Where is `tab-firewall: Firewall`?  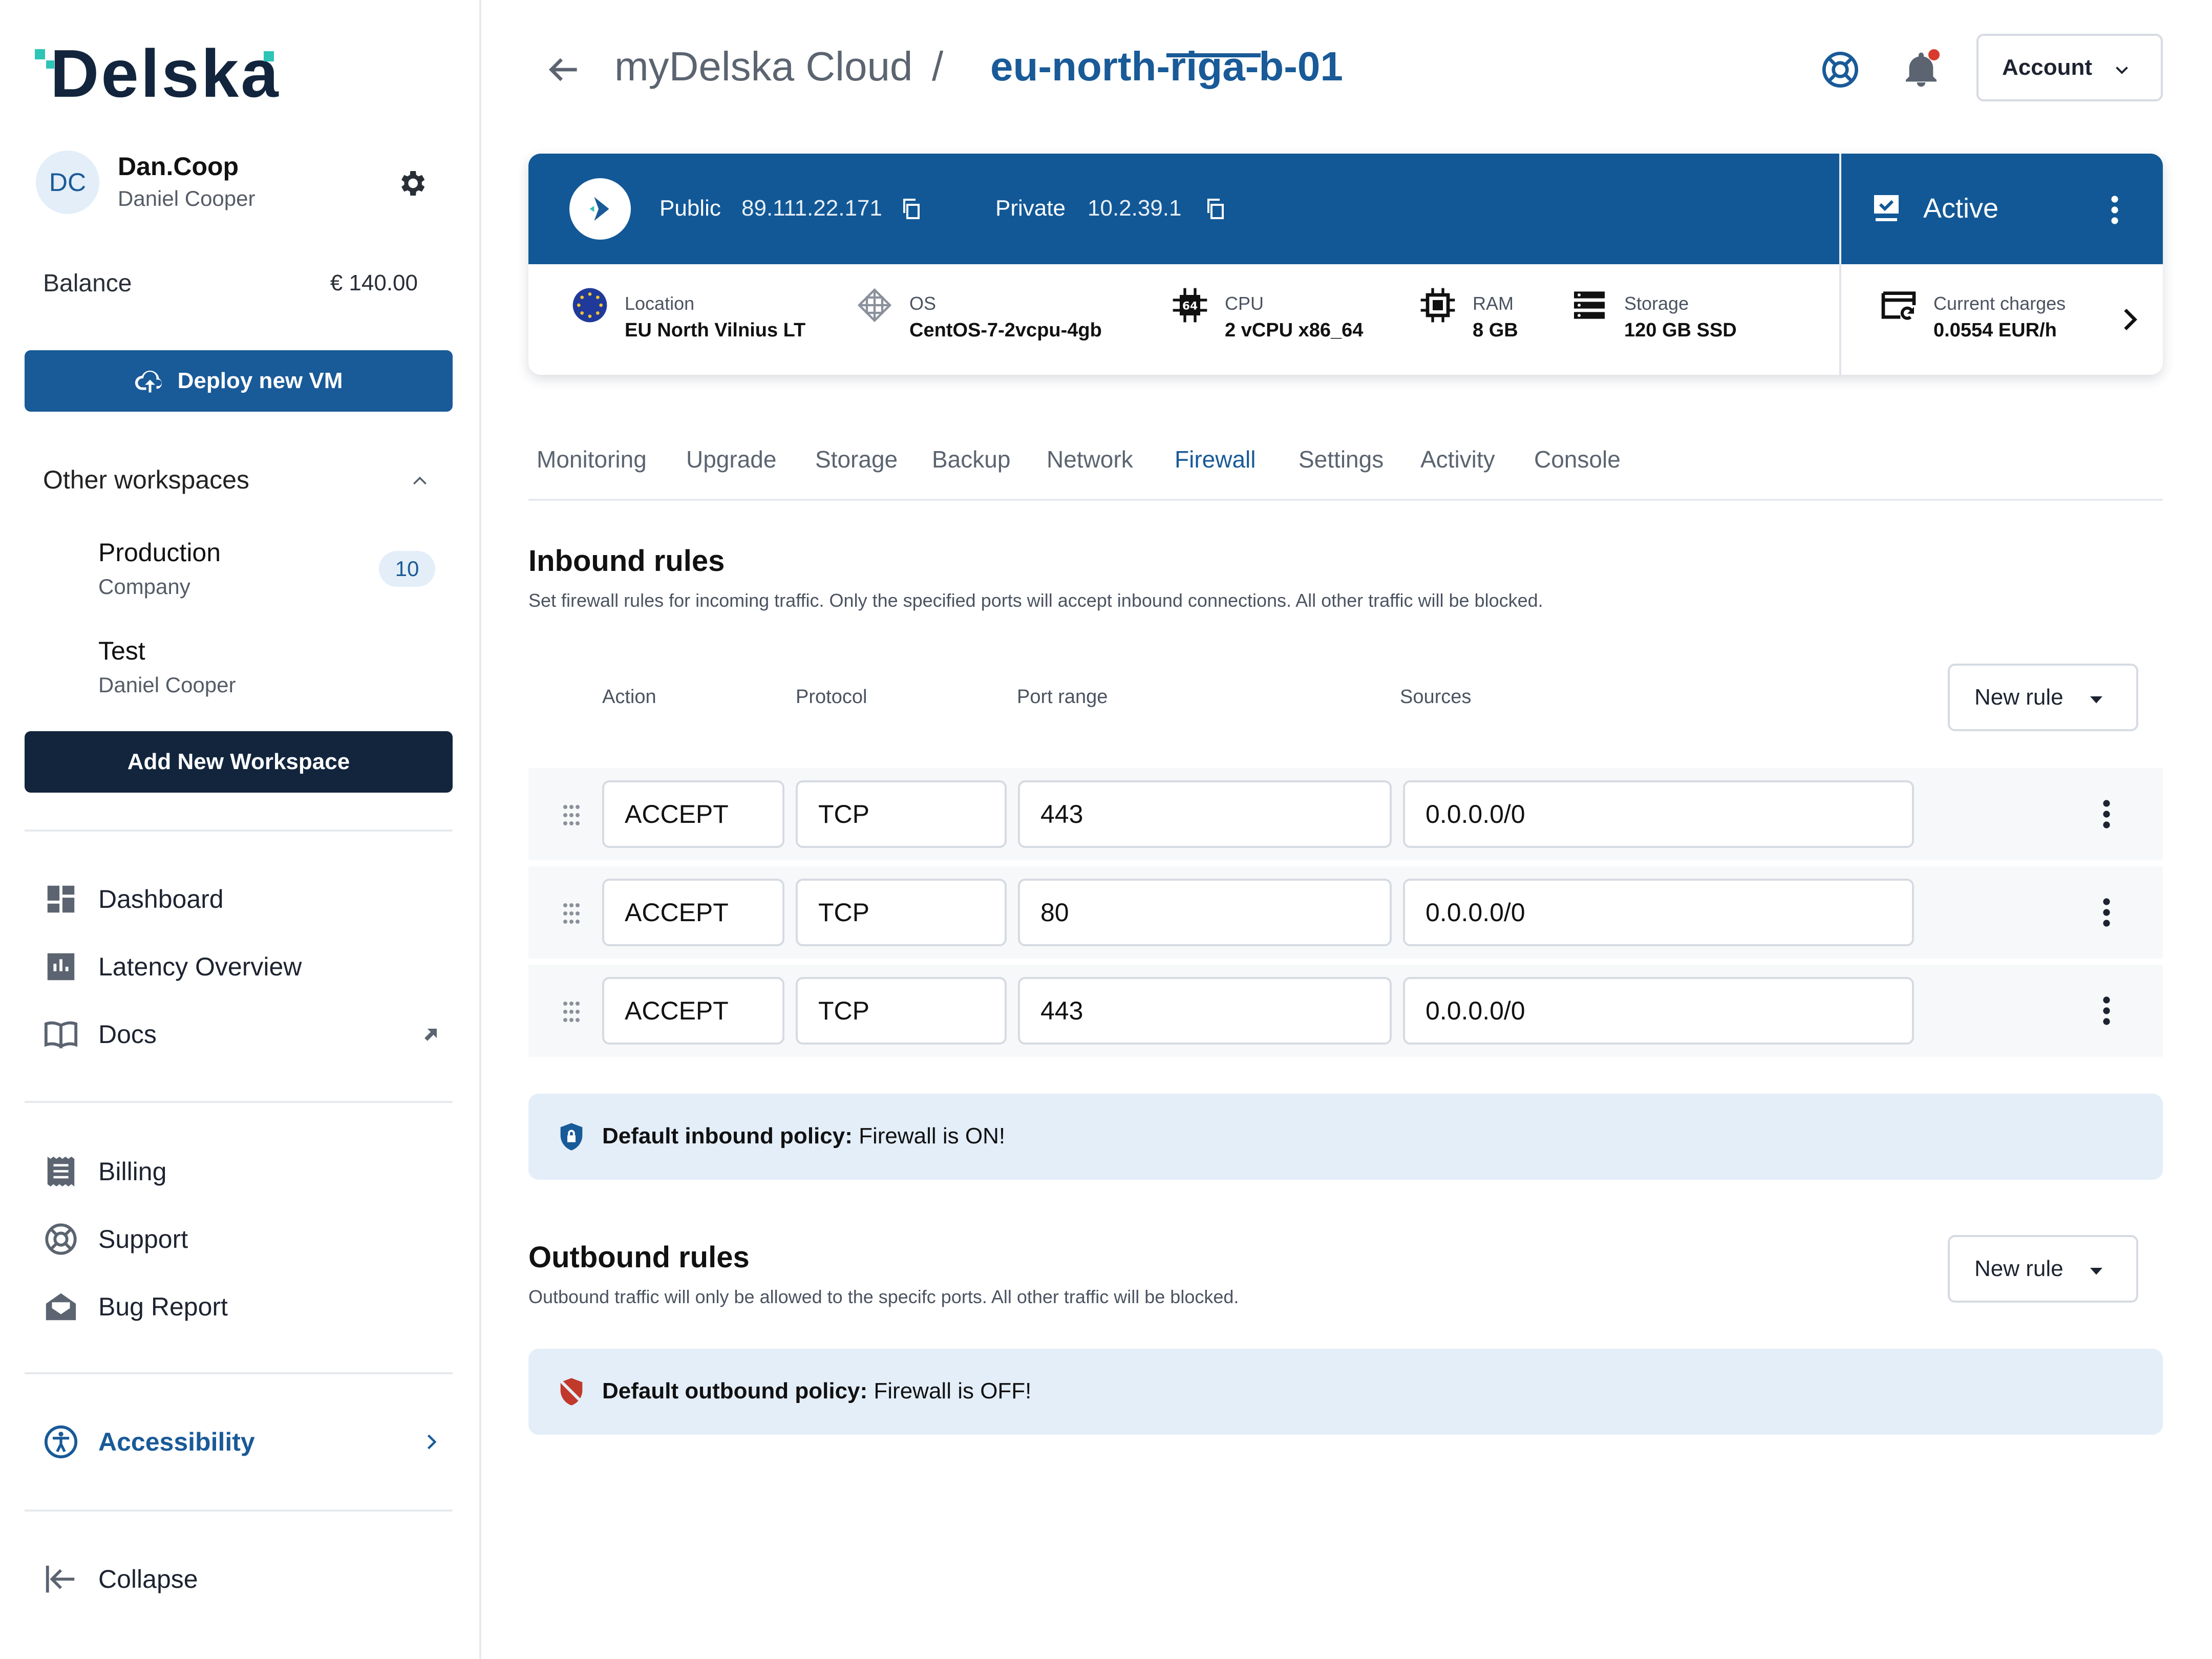 tab-firewall: Firewall is located at coordinates (1216, 459).